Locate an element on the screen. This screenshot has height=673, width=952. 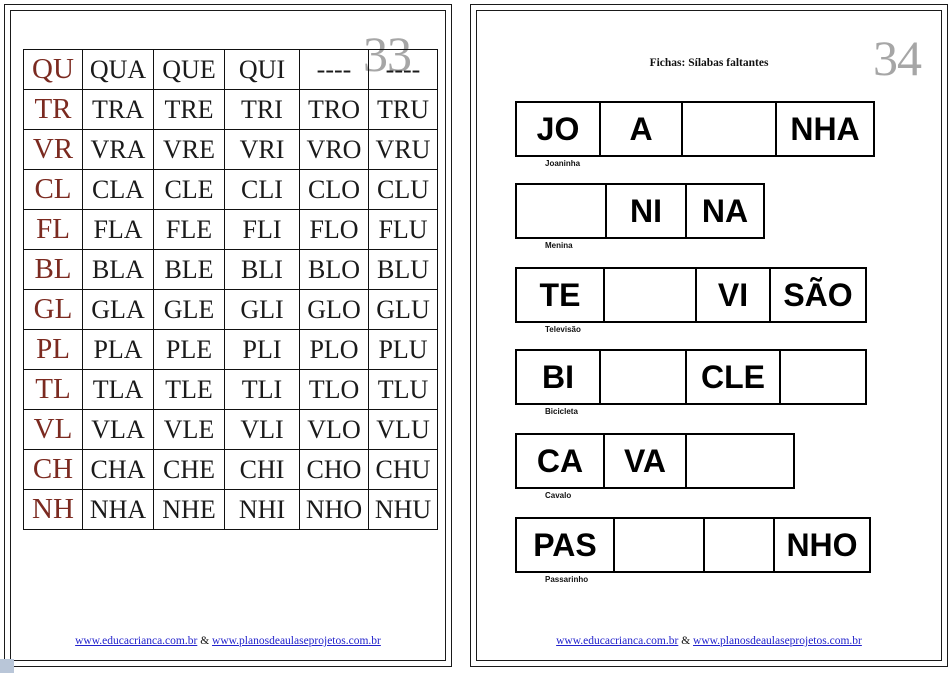
syllable-key-cell: VL is located at coordinates (53, 429).